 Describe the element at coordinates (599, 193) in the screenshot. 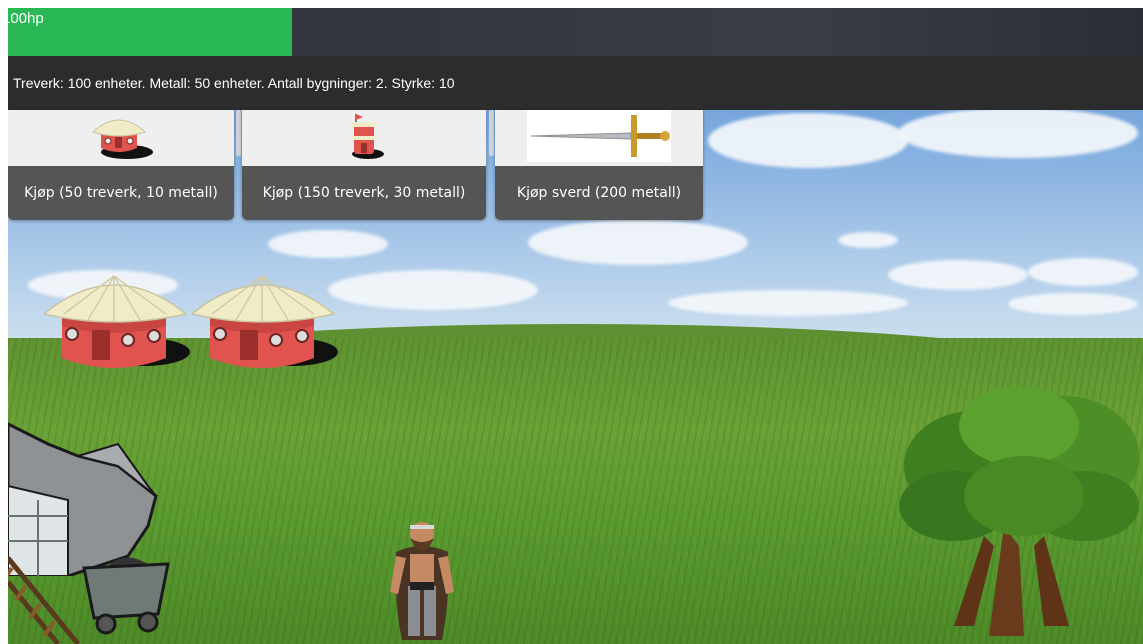

I see `buy-sword-button: Kjøp sverd (200 metall)` at that location.